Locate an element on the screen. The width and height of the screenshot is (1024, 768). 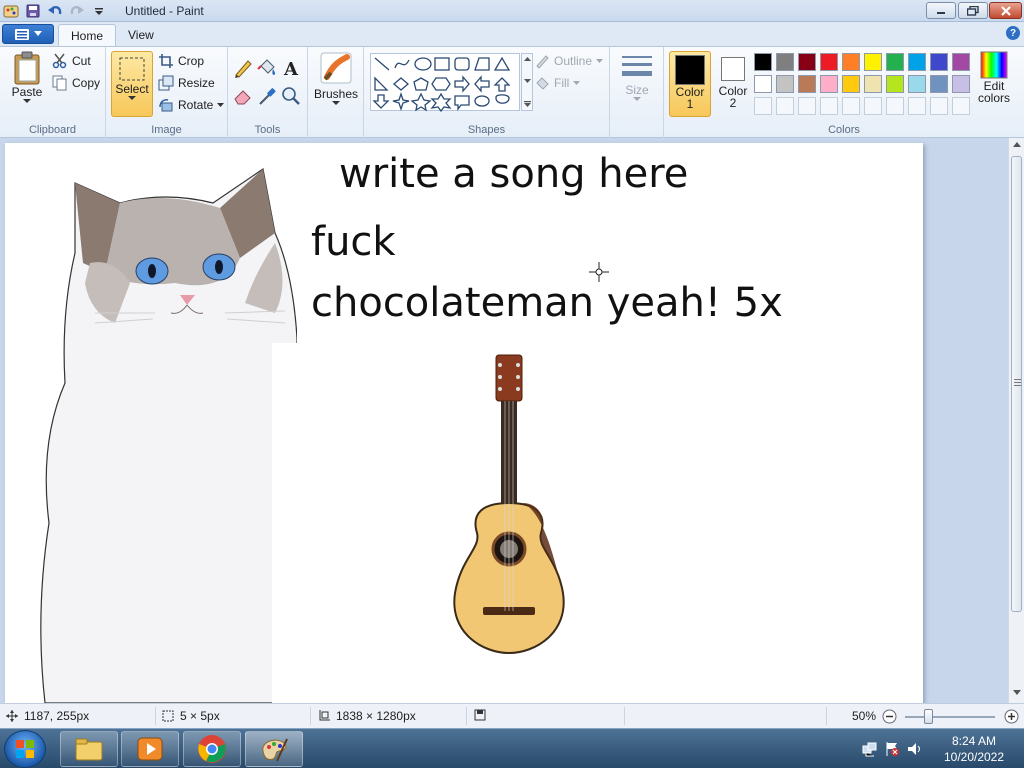
more-shapes-icon is located at coordinates (527, 104).